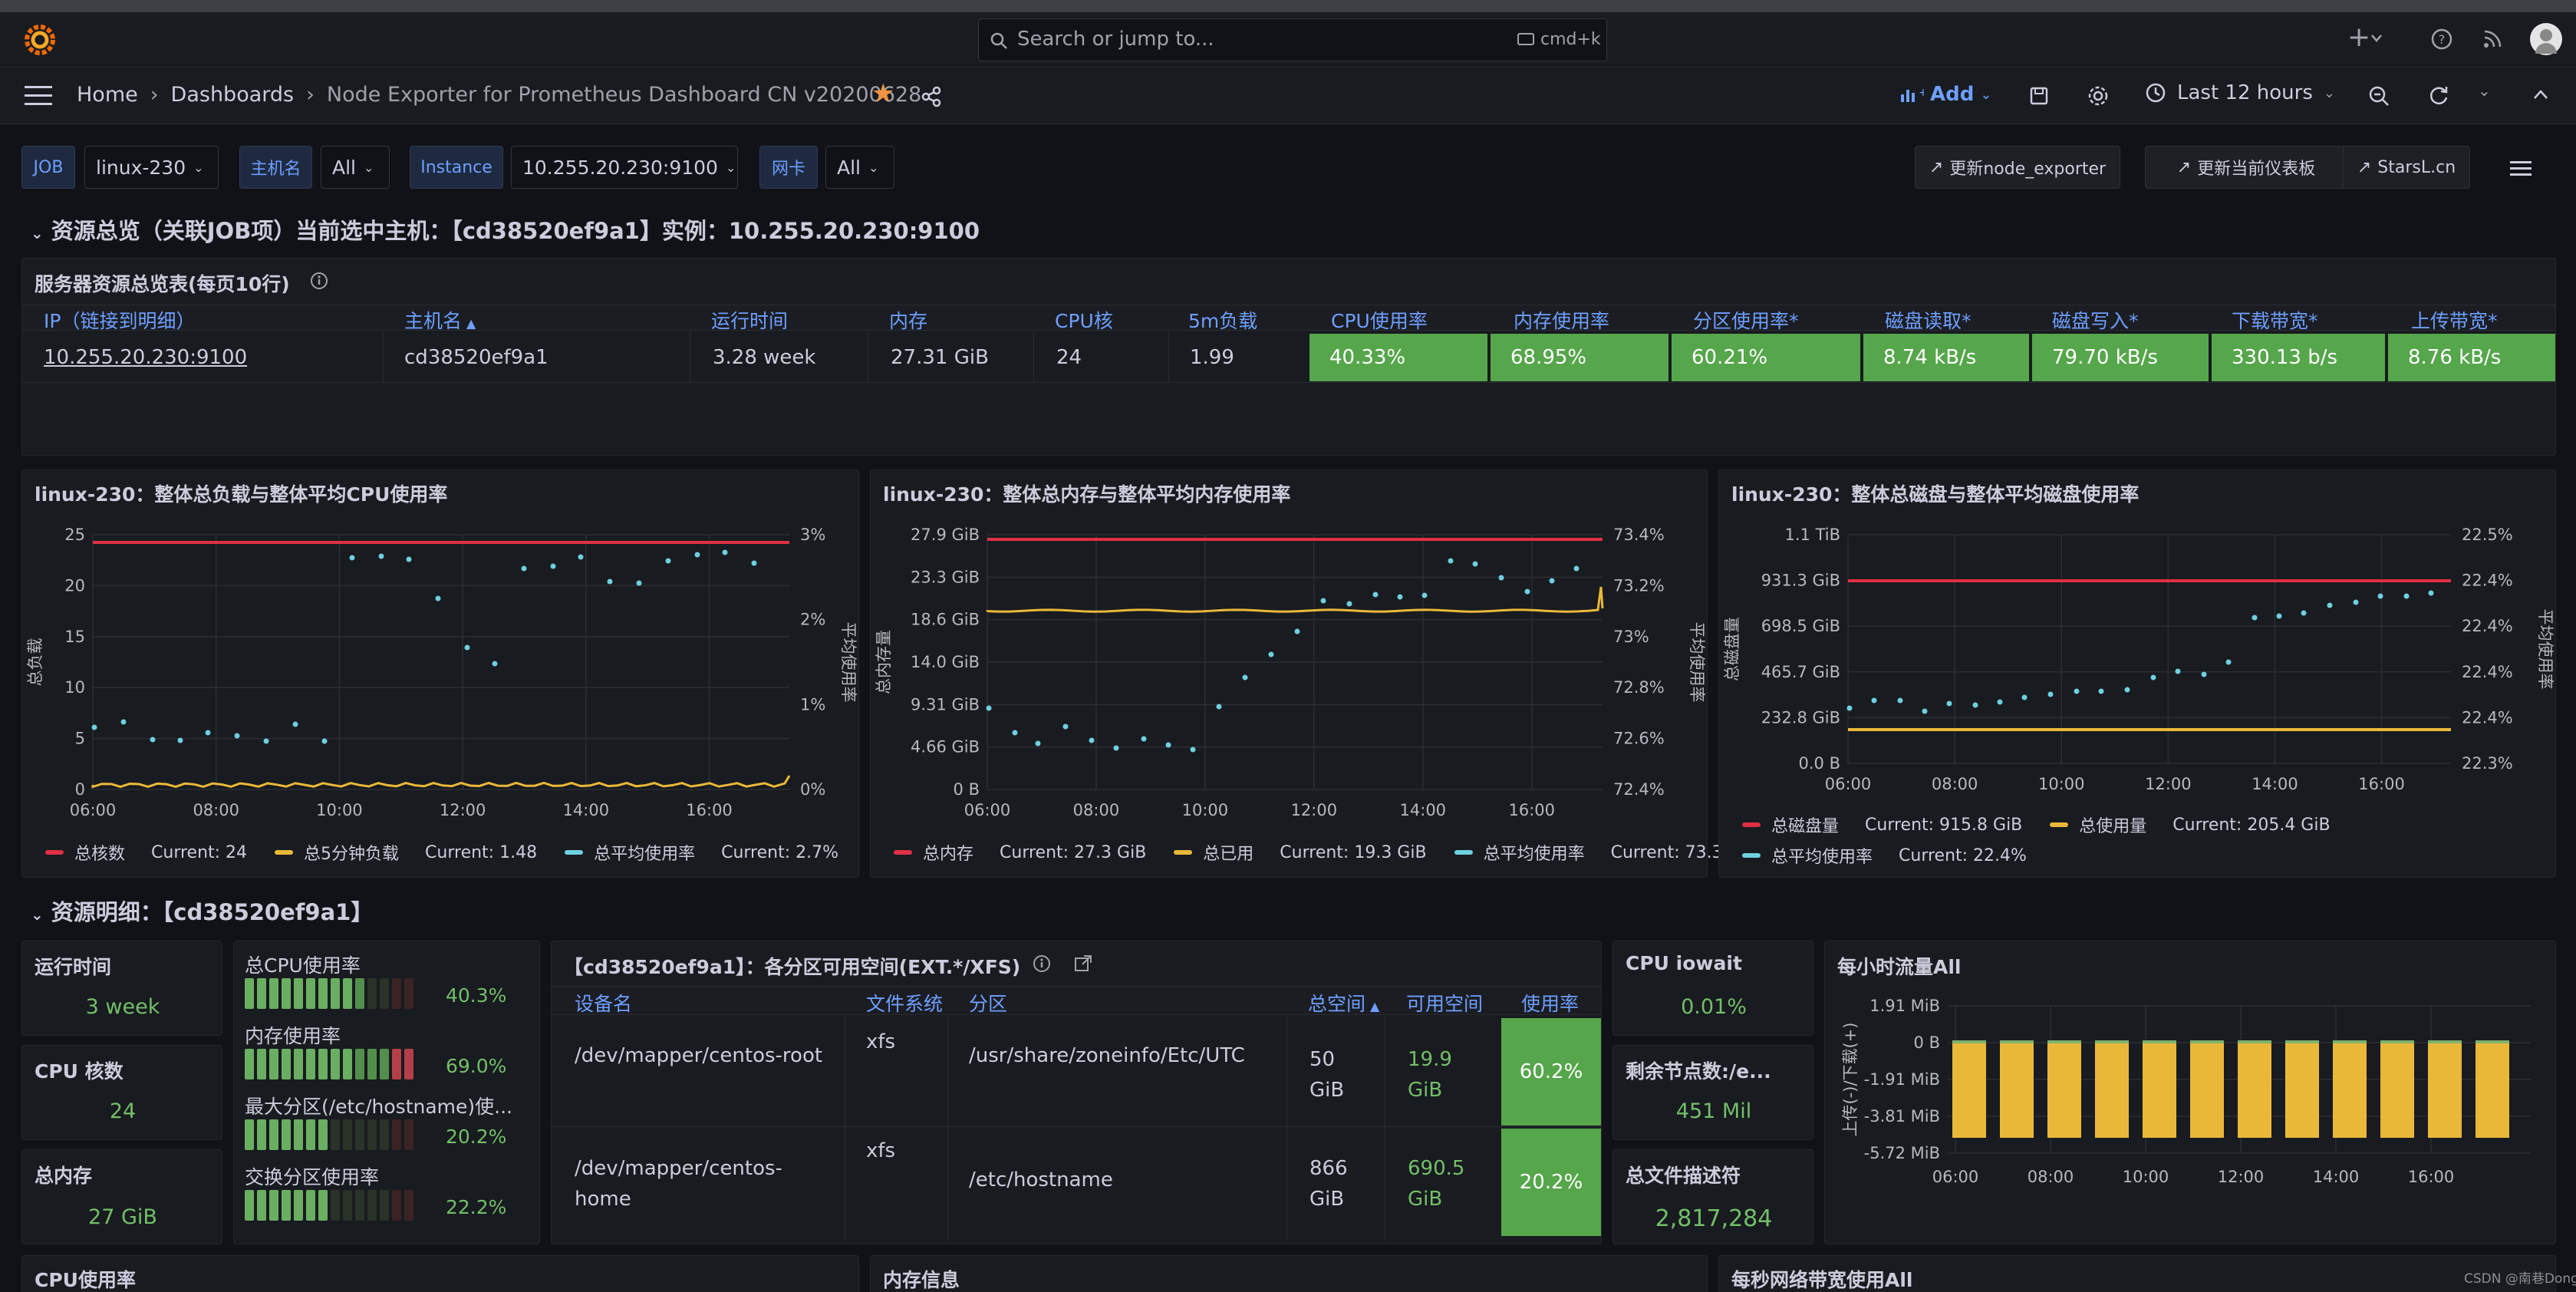 The image size is (2576, 1292). I want to click on th-download: 下载带宽*, so click(2275, 320).